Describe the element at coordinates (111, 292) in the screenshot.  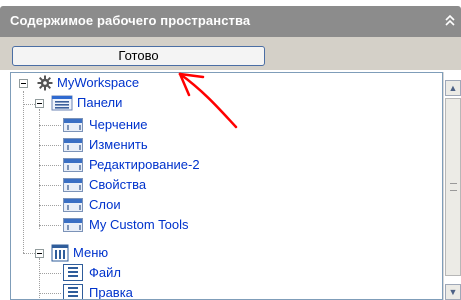
I see `tree-node-label: Правка` at that location.